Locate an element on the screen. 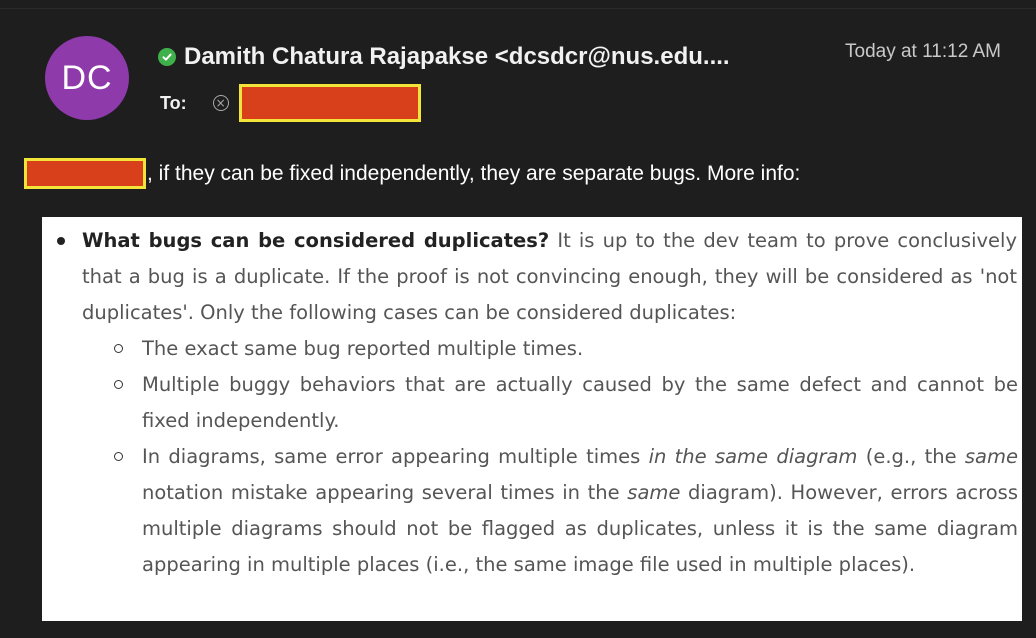 The height and width of the screenshot is (638, 1036). emphasis: in the same diagram is located at coordinates (753, 456).